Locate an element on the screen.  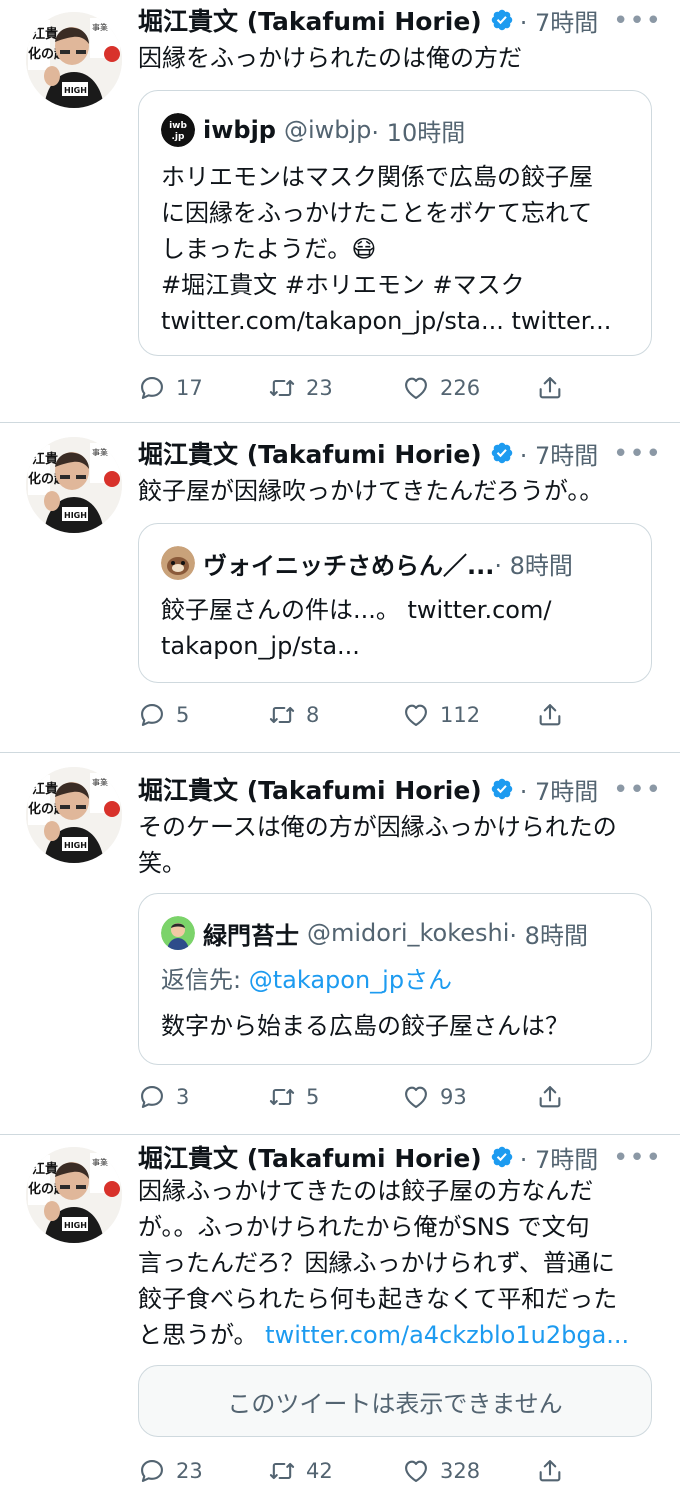
quoted-text-line: に因縁をふっかけたことをボケて忘れて is located at coordinates (377, 213).